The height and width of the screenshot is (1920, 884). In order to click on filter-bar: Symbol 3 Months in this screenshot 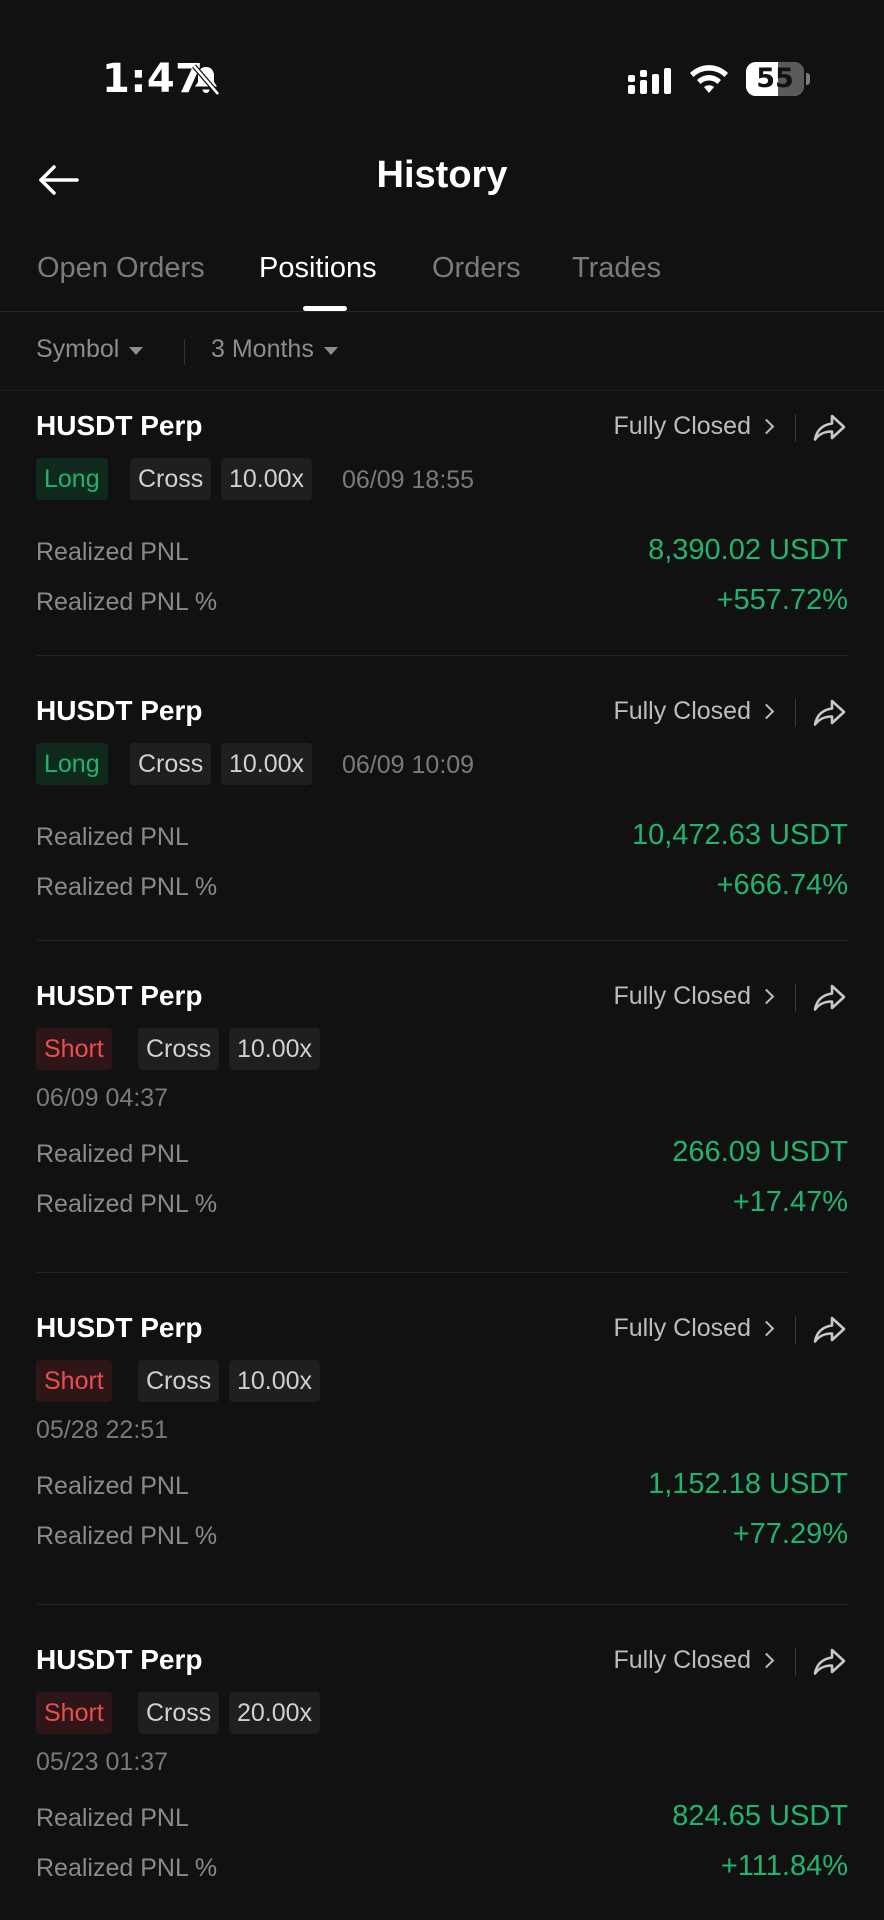, I will do `click(442, 352)`.